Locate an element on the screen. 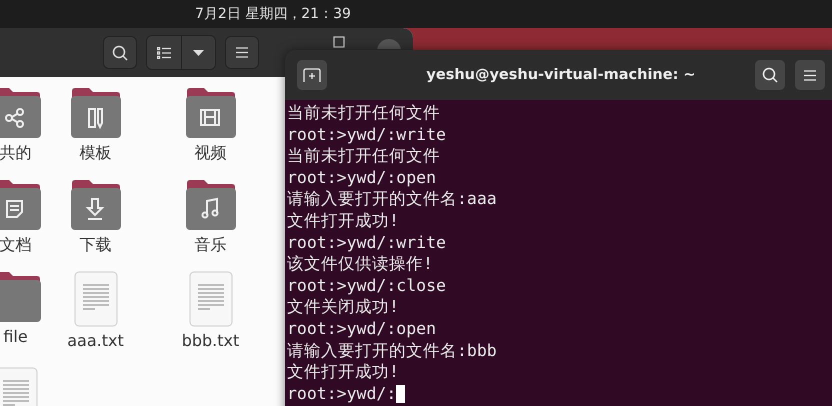 The width and height of the screenshot is (832, 406). text-cursor is located at coordinates (401, 393).